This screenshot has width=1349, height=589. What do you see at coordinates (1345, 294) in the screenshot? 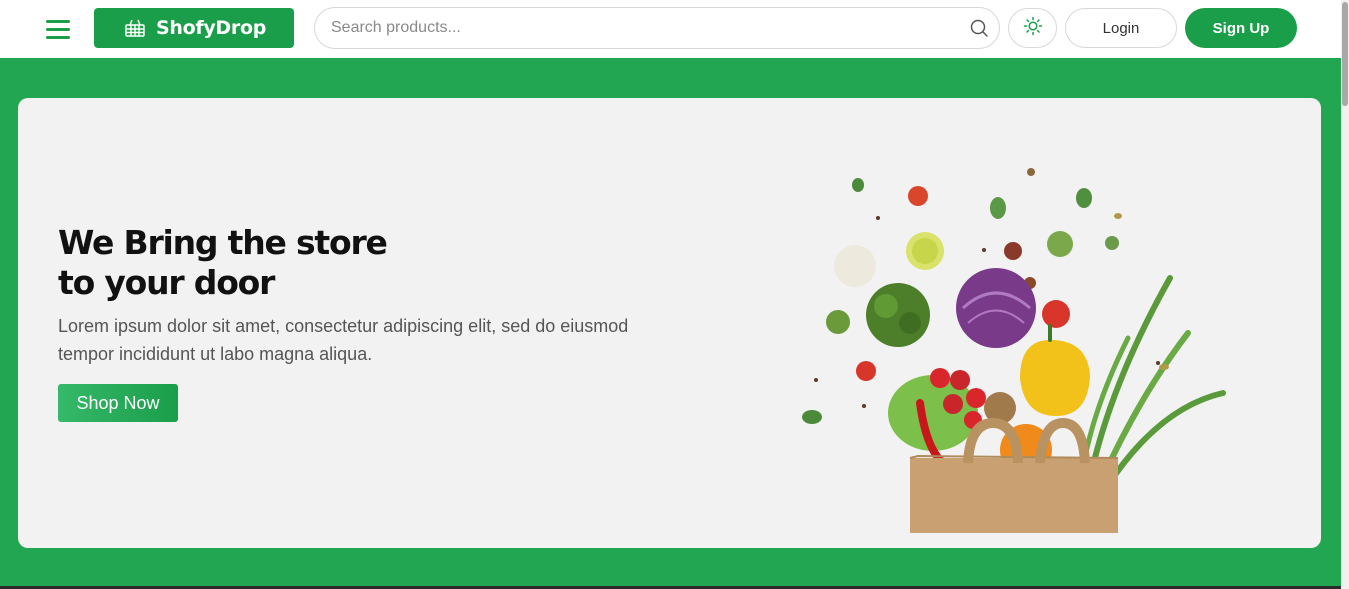
I see `page-scrollbar` at bounding box center [1345, 294].